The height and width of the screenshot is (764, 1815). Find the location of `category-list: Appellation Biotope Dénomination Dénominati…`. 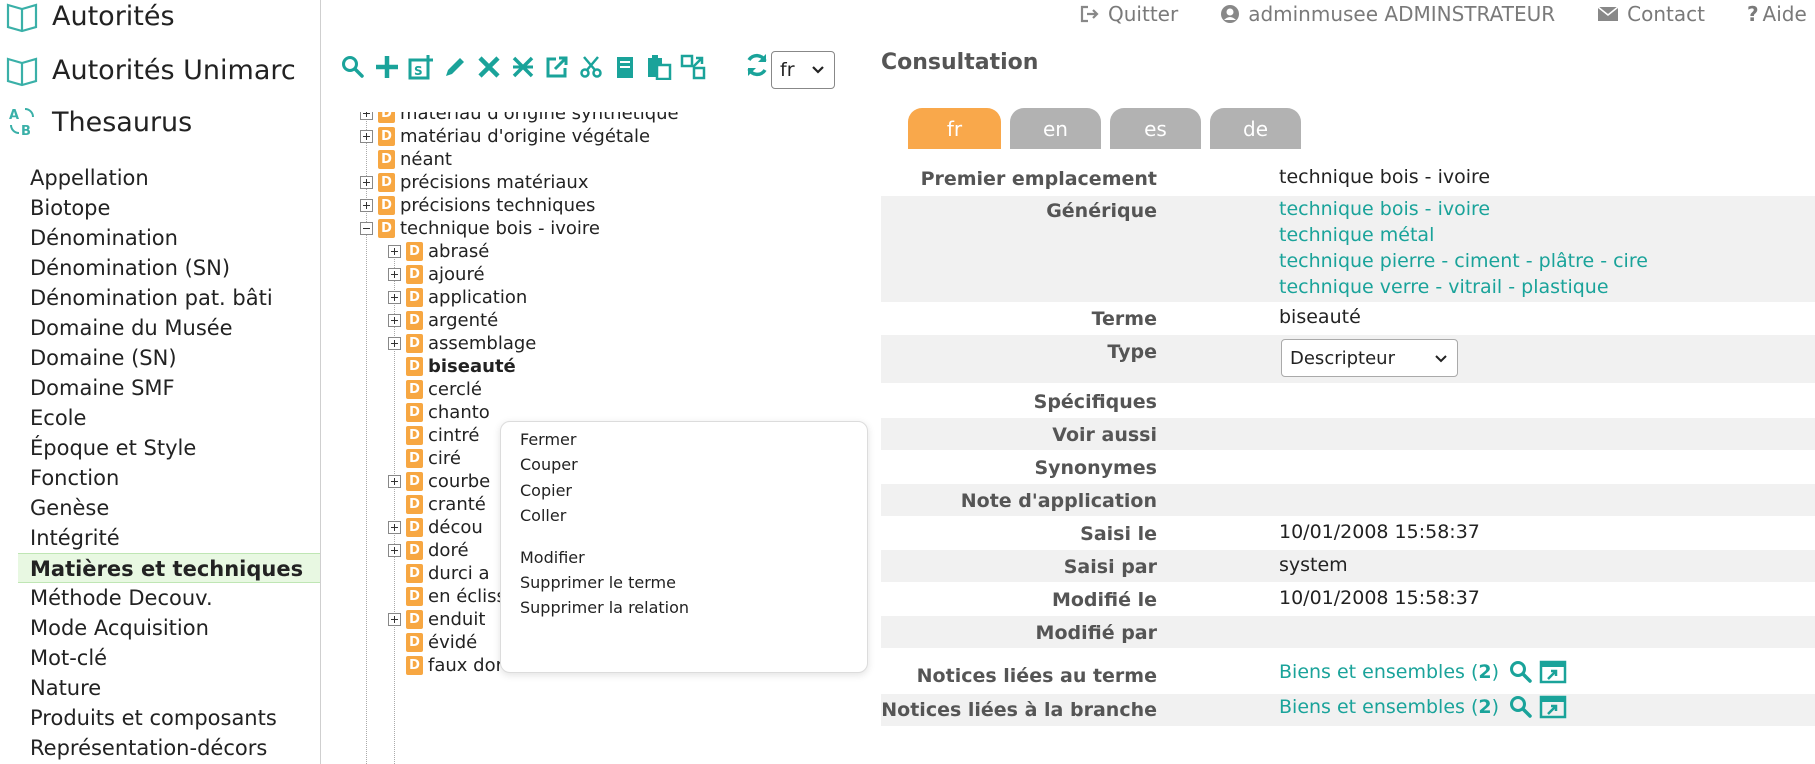

category-list: Appellation Biotope Dénomination Dénominati… is located at coordinates (169, 463).